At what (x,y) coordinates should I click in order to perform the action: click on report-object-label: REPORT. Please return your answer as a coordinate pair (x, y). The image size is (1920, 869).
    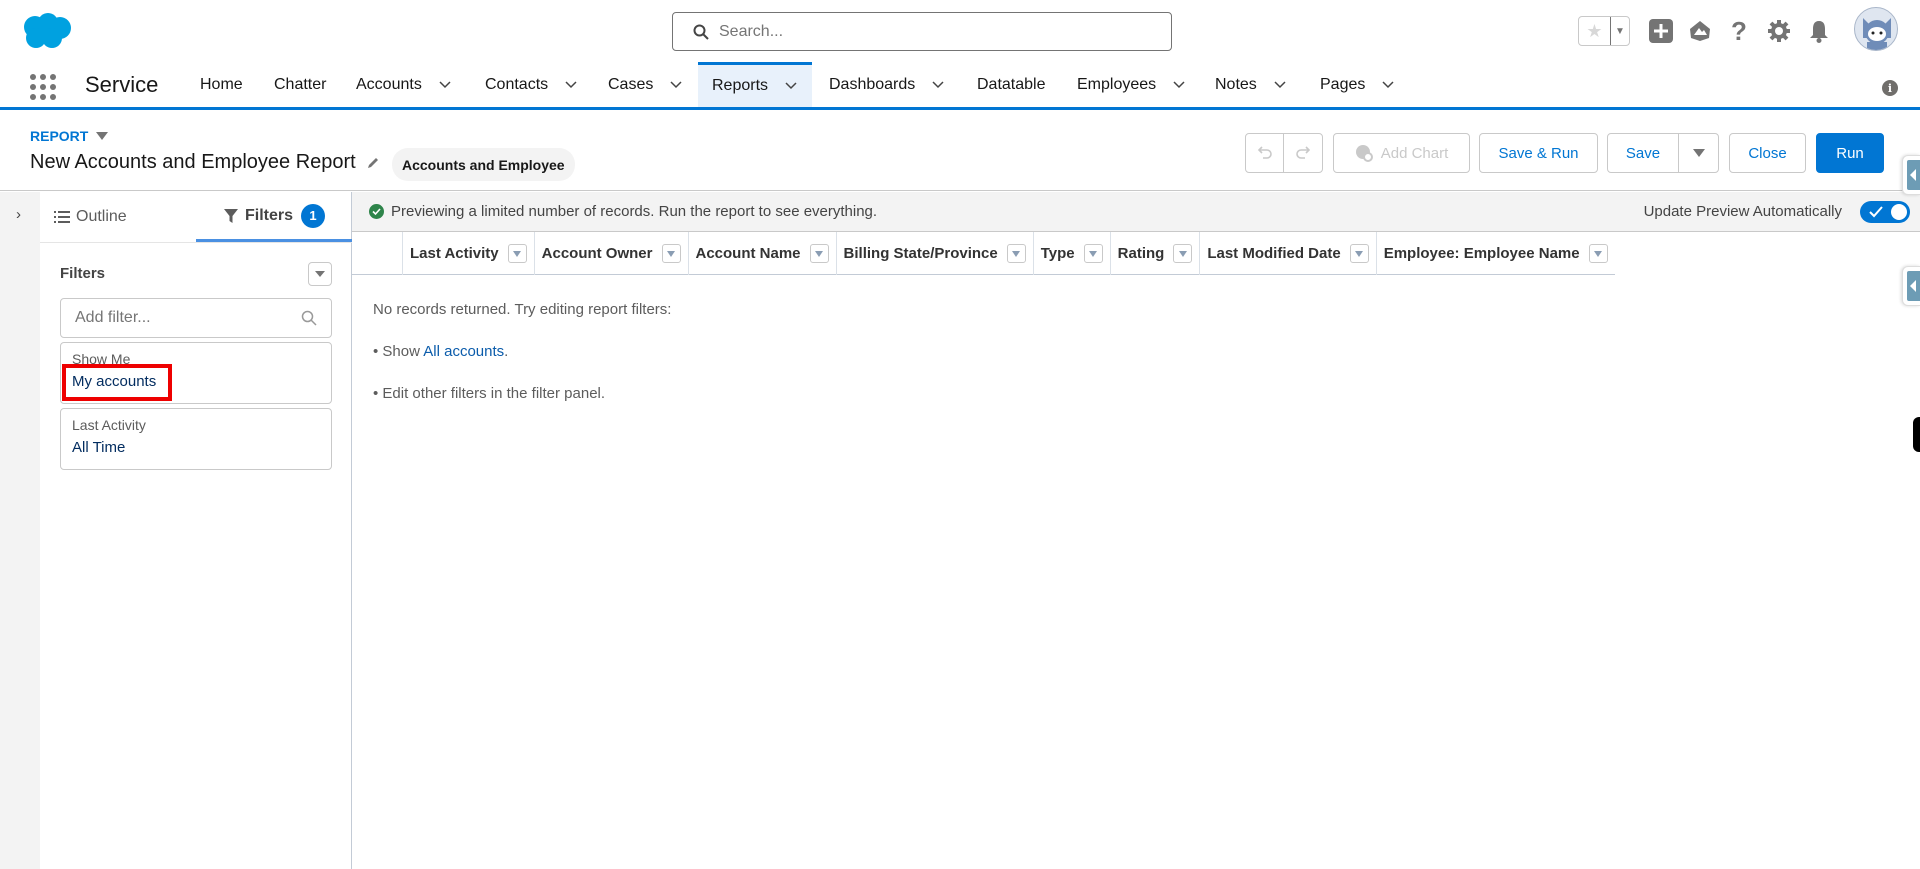
    Looking at the image, I should click on (69, 136).